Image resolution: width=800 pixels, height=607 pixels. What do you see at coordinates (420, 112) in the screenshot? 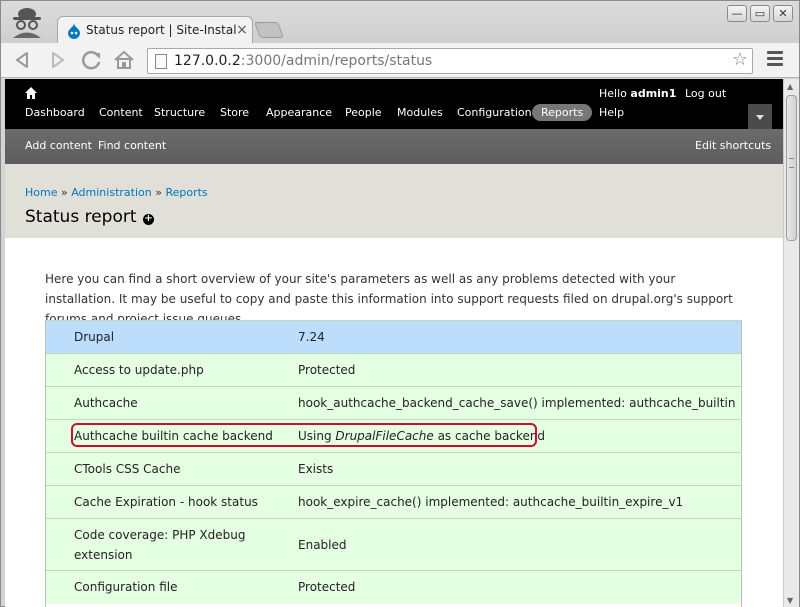
I see `nav-modules: Modules` at bounding box center [420, 112].